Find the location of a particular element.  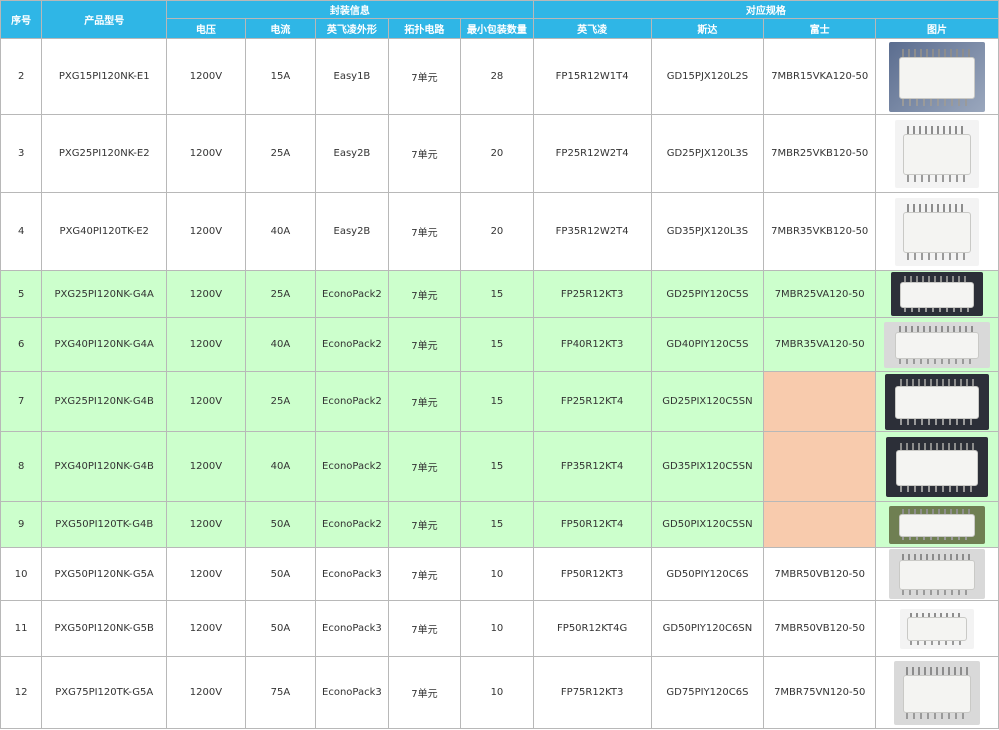

row-number: 5 is located at coordinates (21, 294).